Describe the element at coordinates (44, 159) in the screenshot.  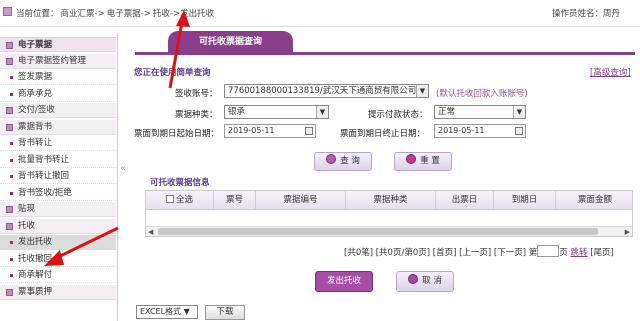
I see `sidebar-item-label: 批量背书转让` at that location.